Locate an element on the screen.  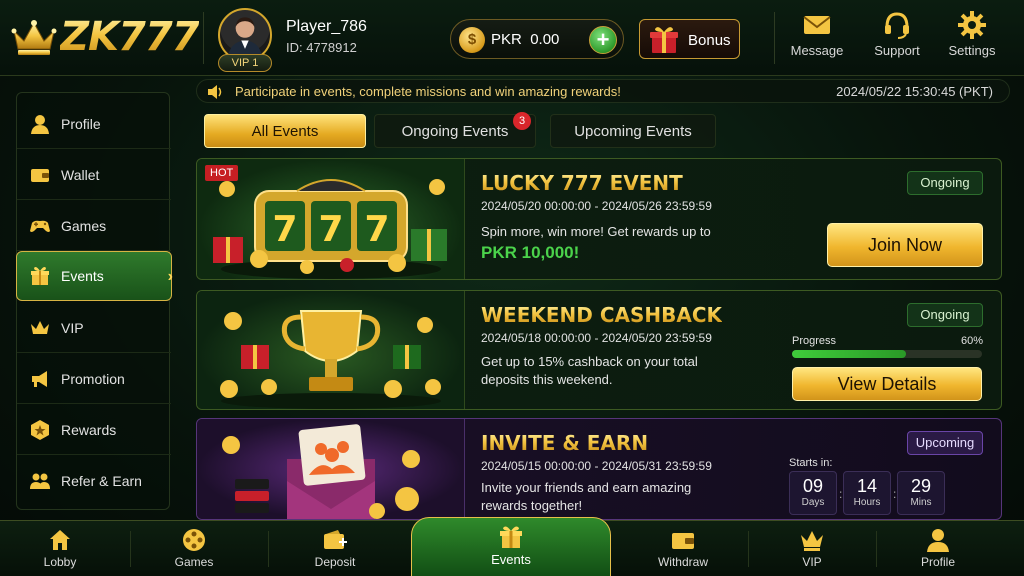
sidebar-item-events: Events › is located at coordinates (94, 276).